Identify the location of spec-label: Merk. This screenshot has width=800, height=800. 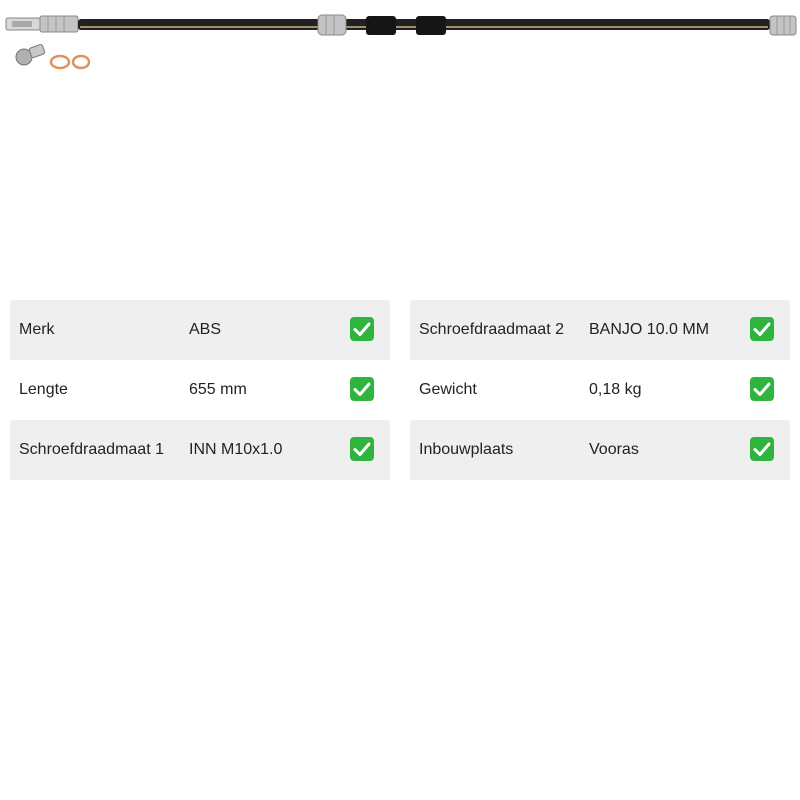
(37, 329).